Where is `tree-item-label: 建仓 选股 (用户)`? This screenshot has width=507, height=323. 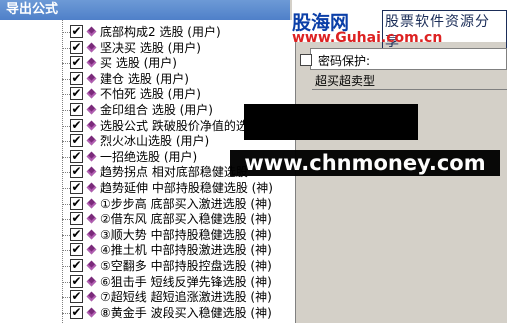
tree-item-label: 建仓 选股 (用户) is located at coordinates (144, 78).